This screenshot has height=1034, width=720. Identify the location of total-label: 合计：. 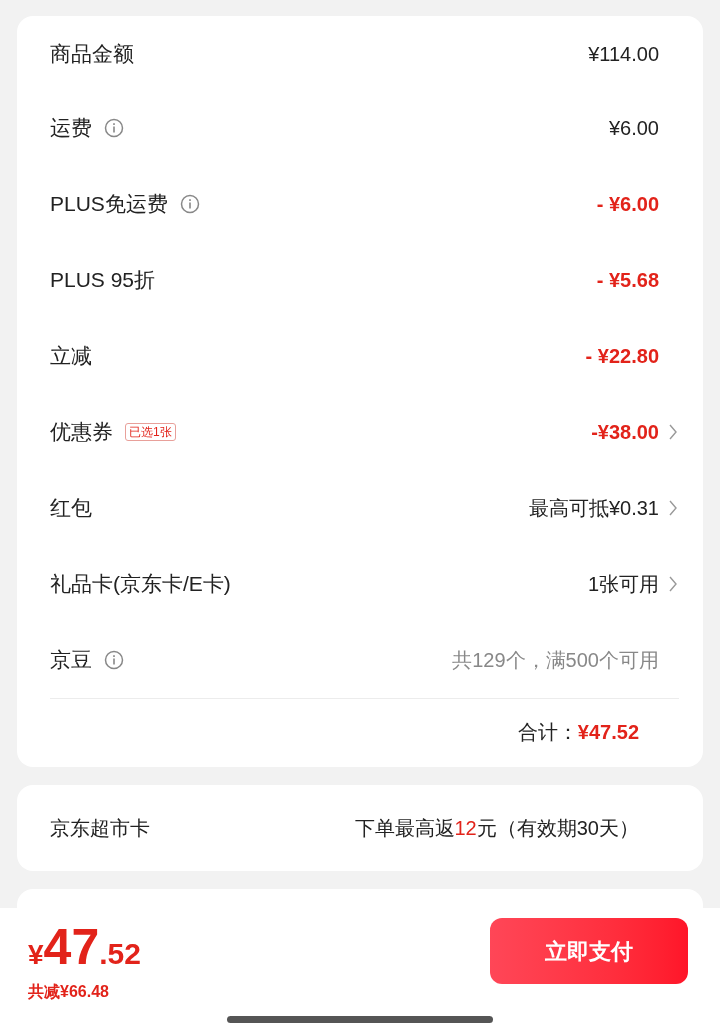
(547, 732).